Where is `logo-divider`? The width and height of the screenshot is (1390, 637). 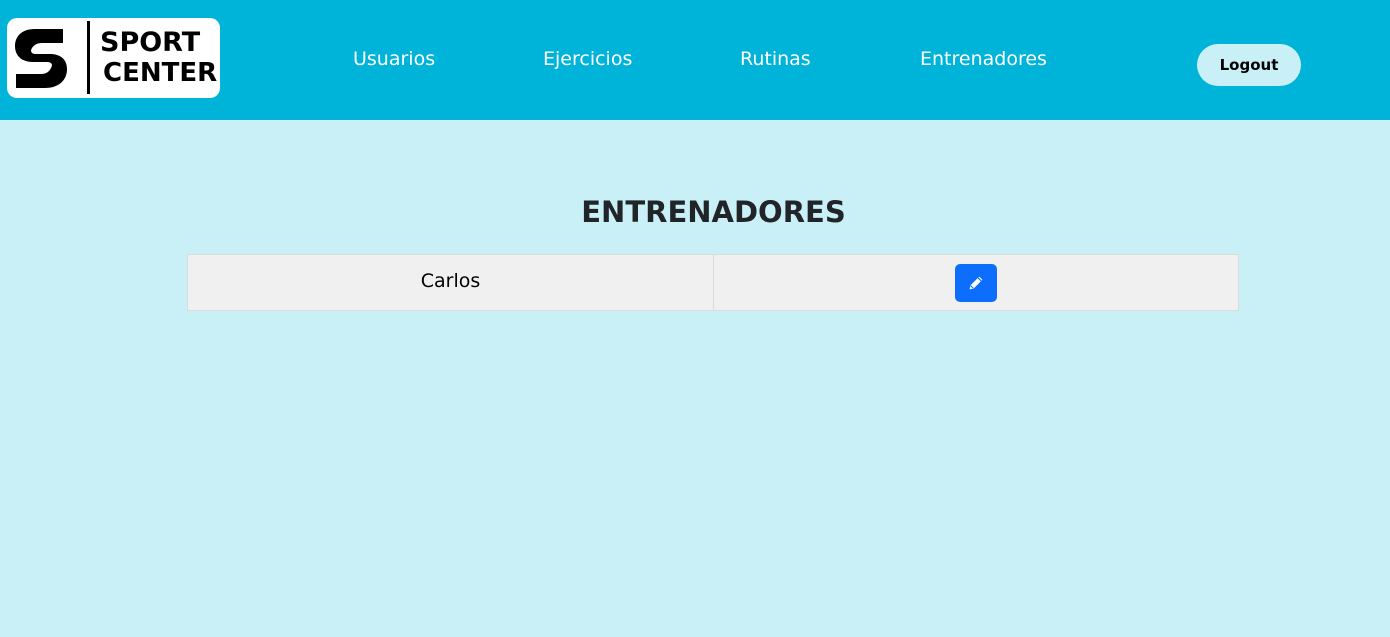
logo-divider is located at coordinates (88, 57).